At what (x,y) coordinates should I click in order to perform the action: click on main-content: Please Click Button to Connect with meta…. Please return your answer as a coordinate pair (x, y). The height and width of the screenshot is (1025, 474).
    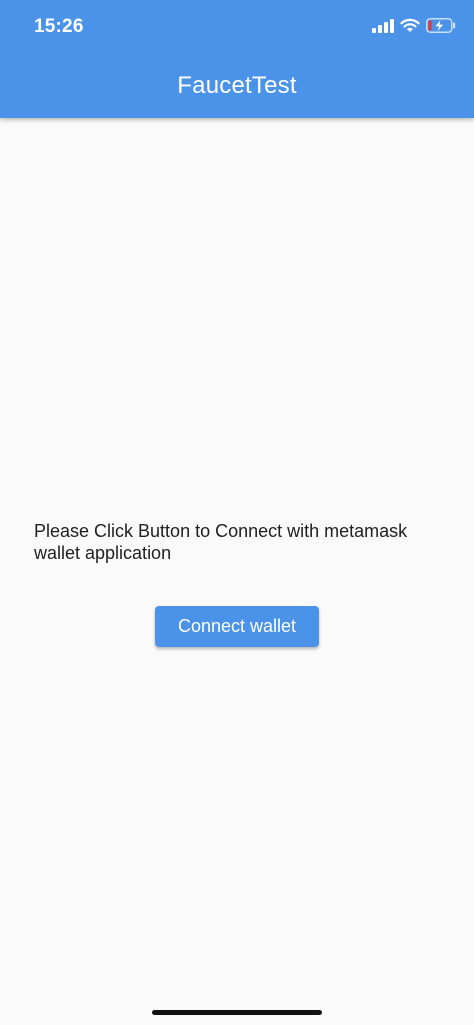
    Looking at the image, I should click on (237, 583).